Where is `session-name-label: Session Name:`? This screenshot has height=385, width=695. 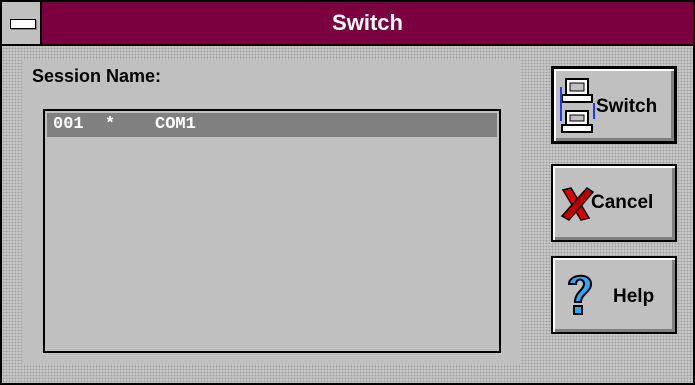 session-name-label: Session Name: is located at coordinates (97, 76).